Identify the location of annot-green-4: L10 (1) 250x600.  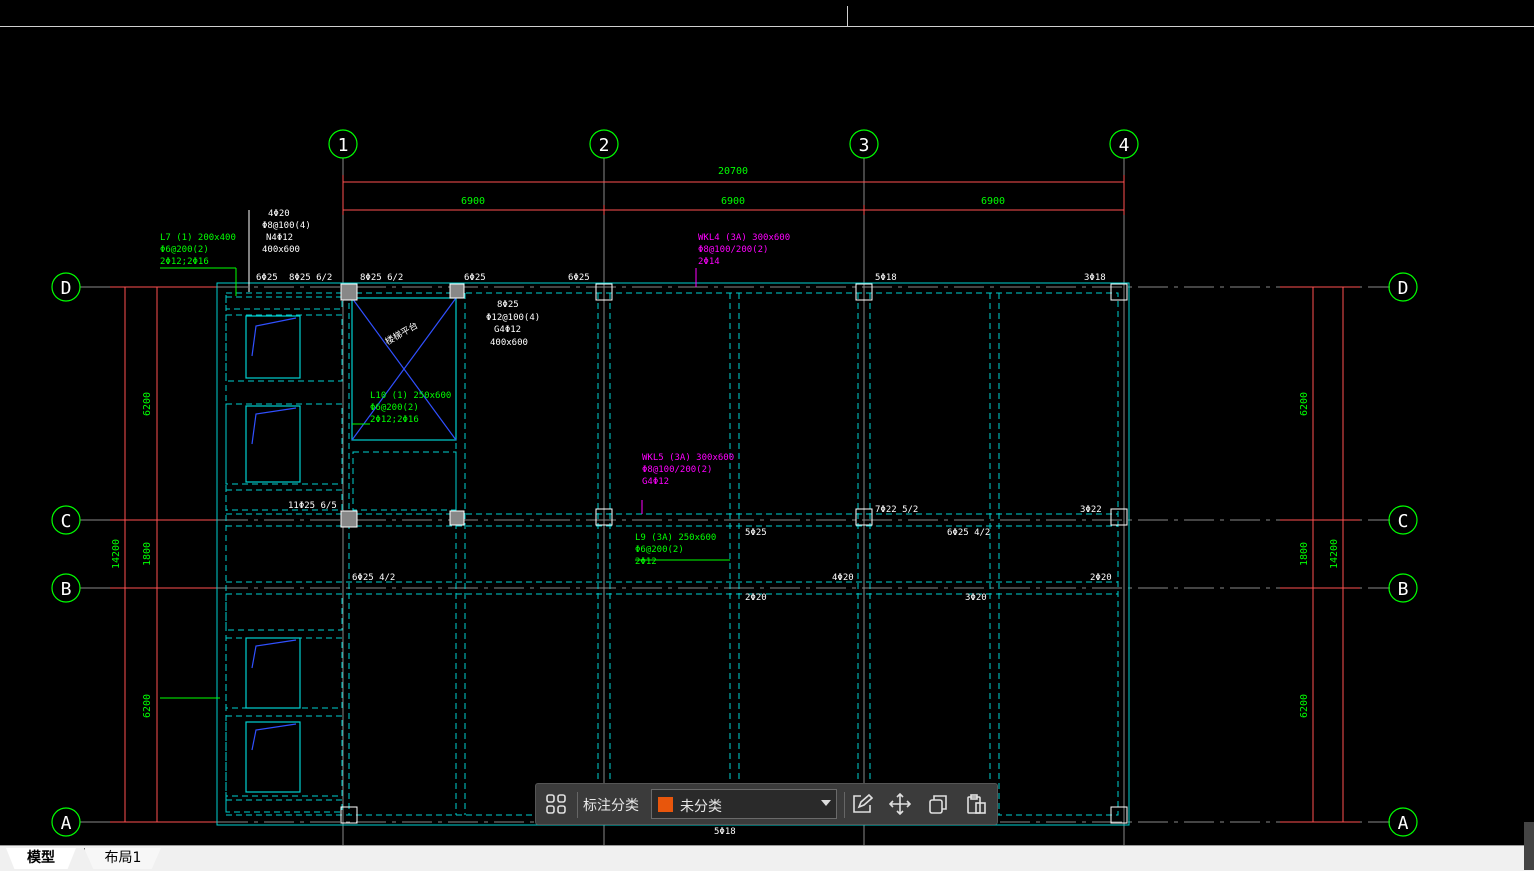
(410, 396).